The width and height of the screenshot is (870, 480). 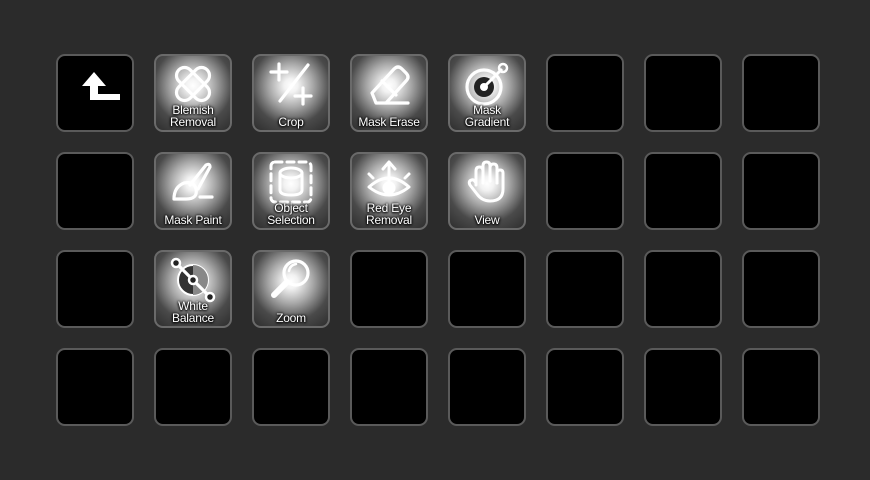 What do you see at coordinates (389, 214) in the screenshot?
I see `red-eye-removal-label: Red Eye Removal` at bounding box center [389, 214].